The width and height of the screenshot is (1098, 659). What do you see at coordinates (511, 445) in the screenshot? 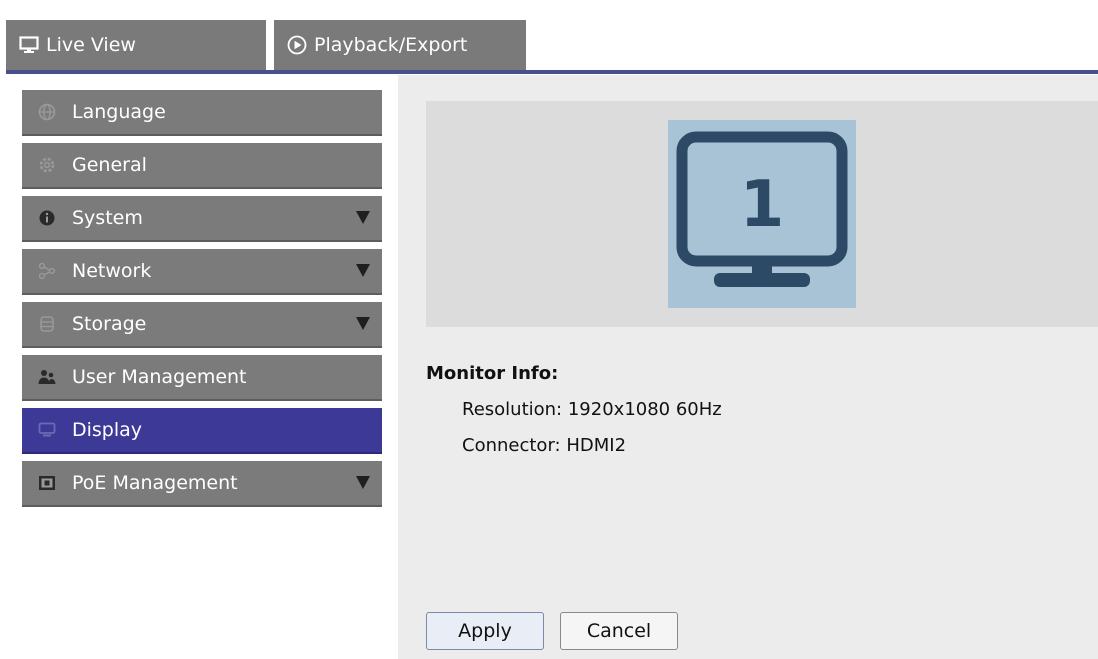
I see `connector-label: Connector:` at bounding box center [511, 445].